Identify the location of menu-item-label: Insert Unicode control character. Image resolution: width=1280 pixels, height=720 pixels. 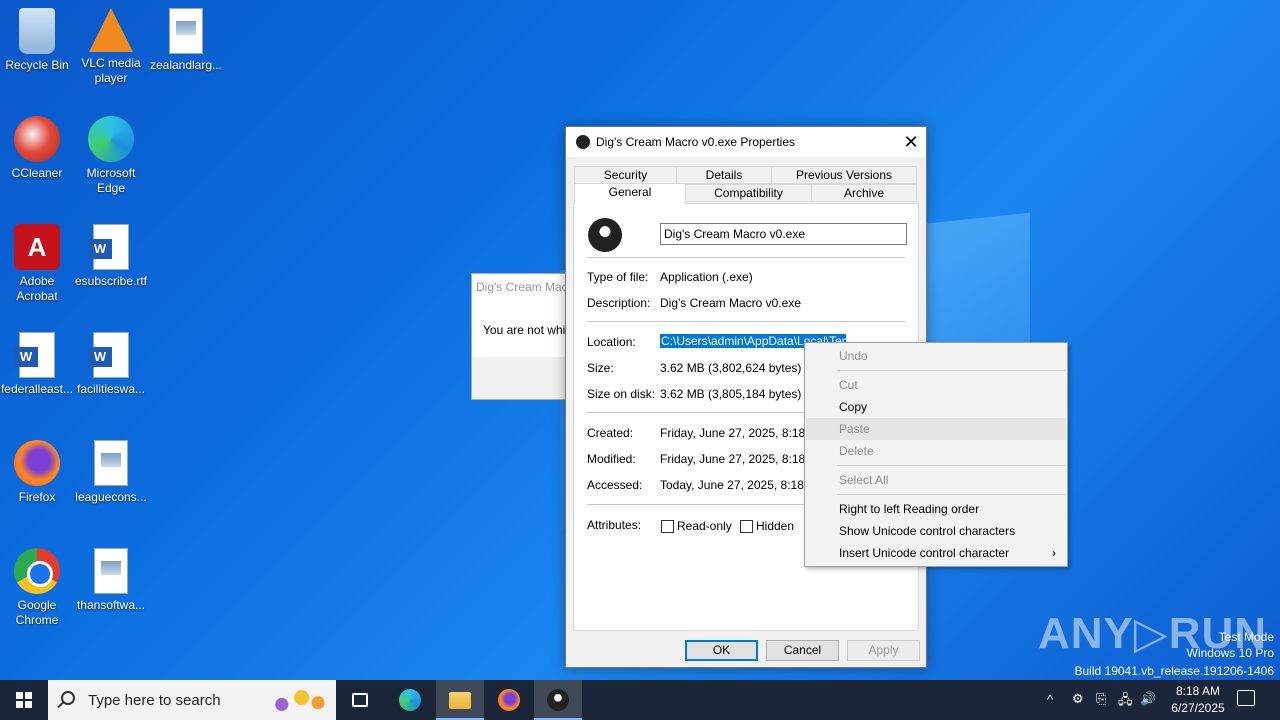
(924, 553).